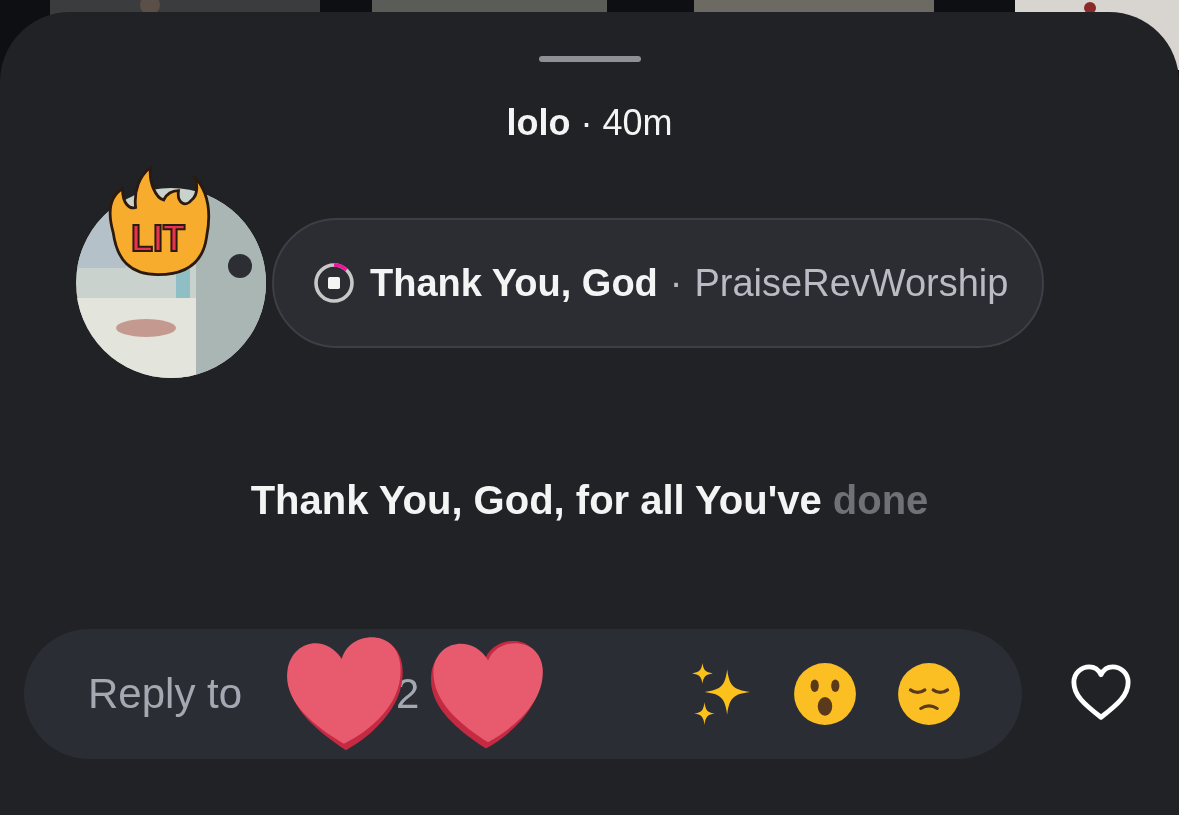  Describe the element at coordinates (589, 59) in the screenshot. I see `drag-handle` at that location.